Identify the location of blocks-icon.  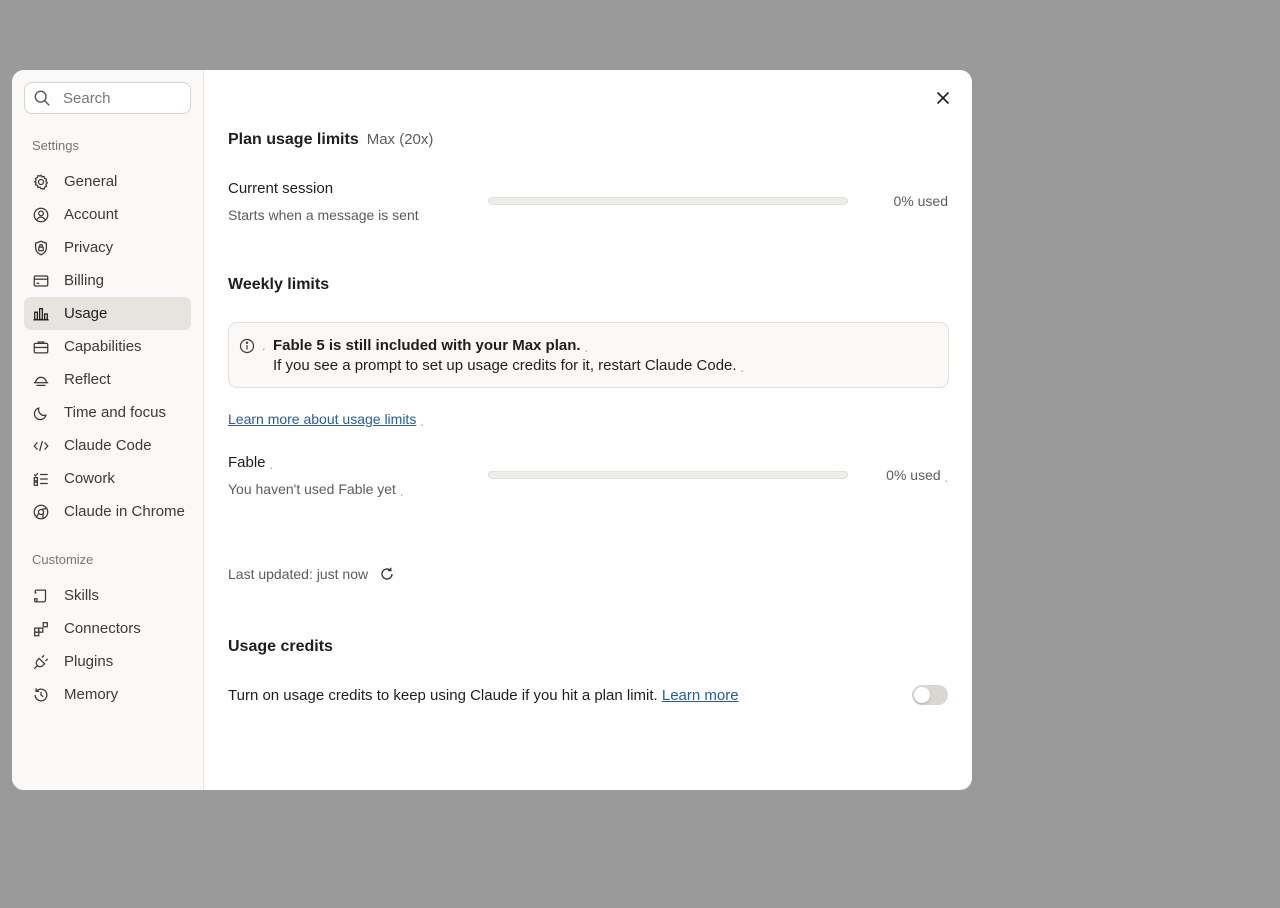
(41, 629).